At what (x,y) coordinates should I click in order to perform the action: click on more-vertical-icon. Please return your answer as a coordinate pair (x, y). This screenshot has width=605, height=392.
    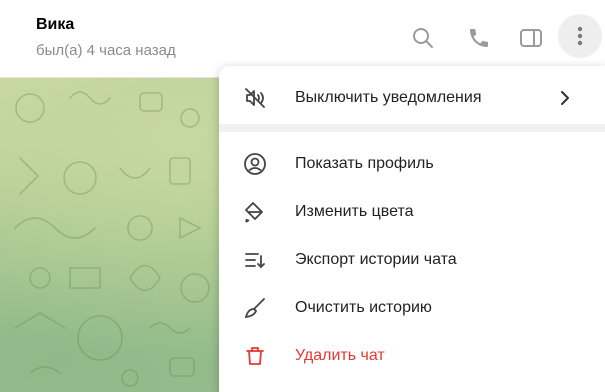
    Looking at the image, I should click on (580, 36).